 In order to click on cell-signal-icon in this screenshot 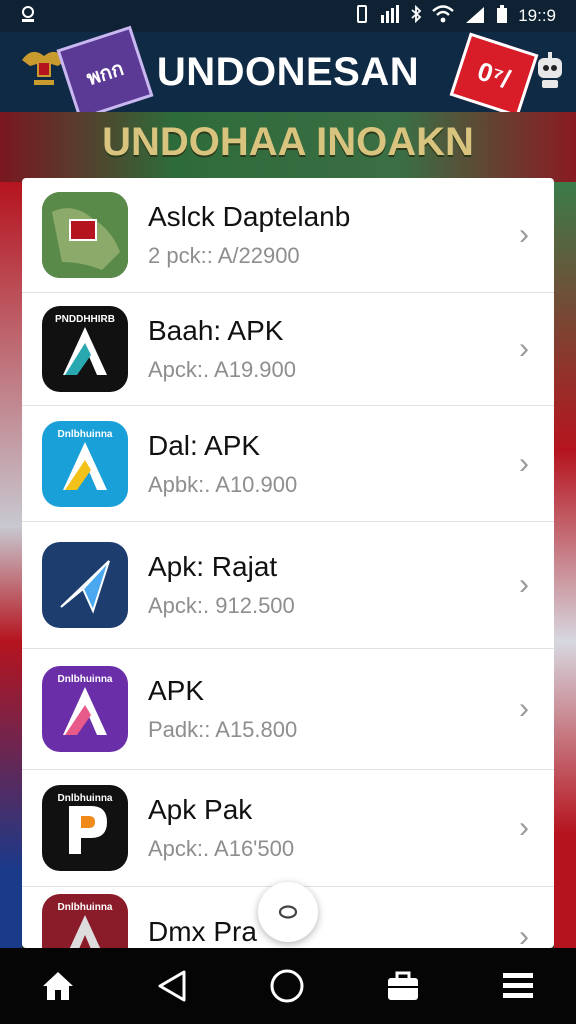, I will do `click(475, 16)`.